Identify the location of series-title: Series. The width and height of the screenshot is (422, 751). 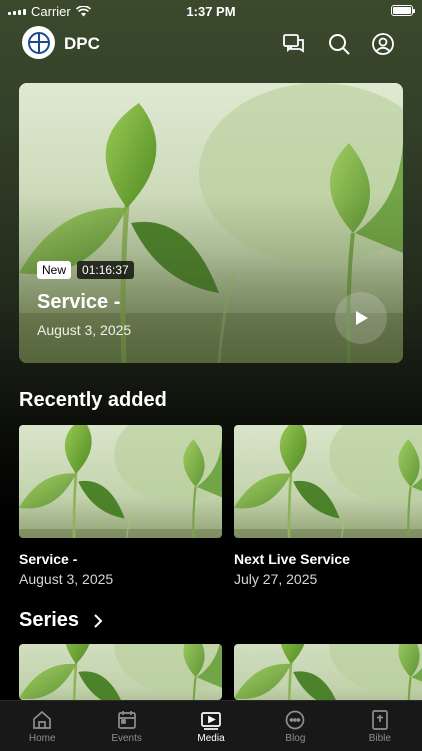
(49, 620).